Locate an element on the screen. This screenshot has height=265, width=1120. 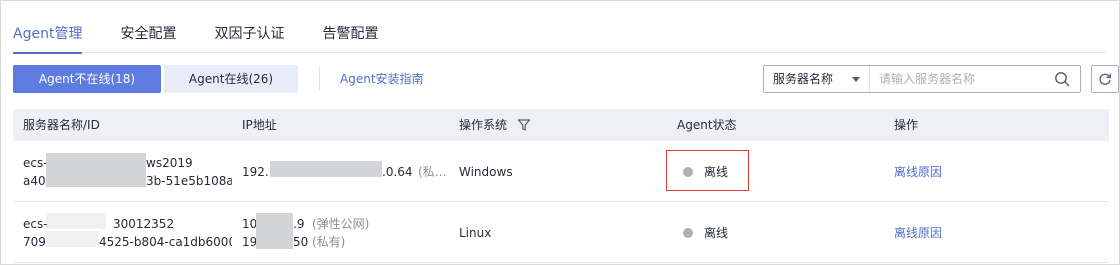
toolbar-divider is located at coordinates (319, 79).